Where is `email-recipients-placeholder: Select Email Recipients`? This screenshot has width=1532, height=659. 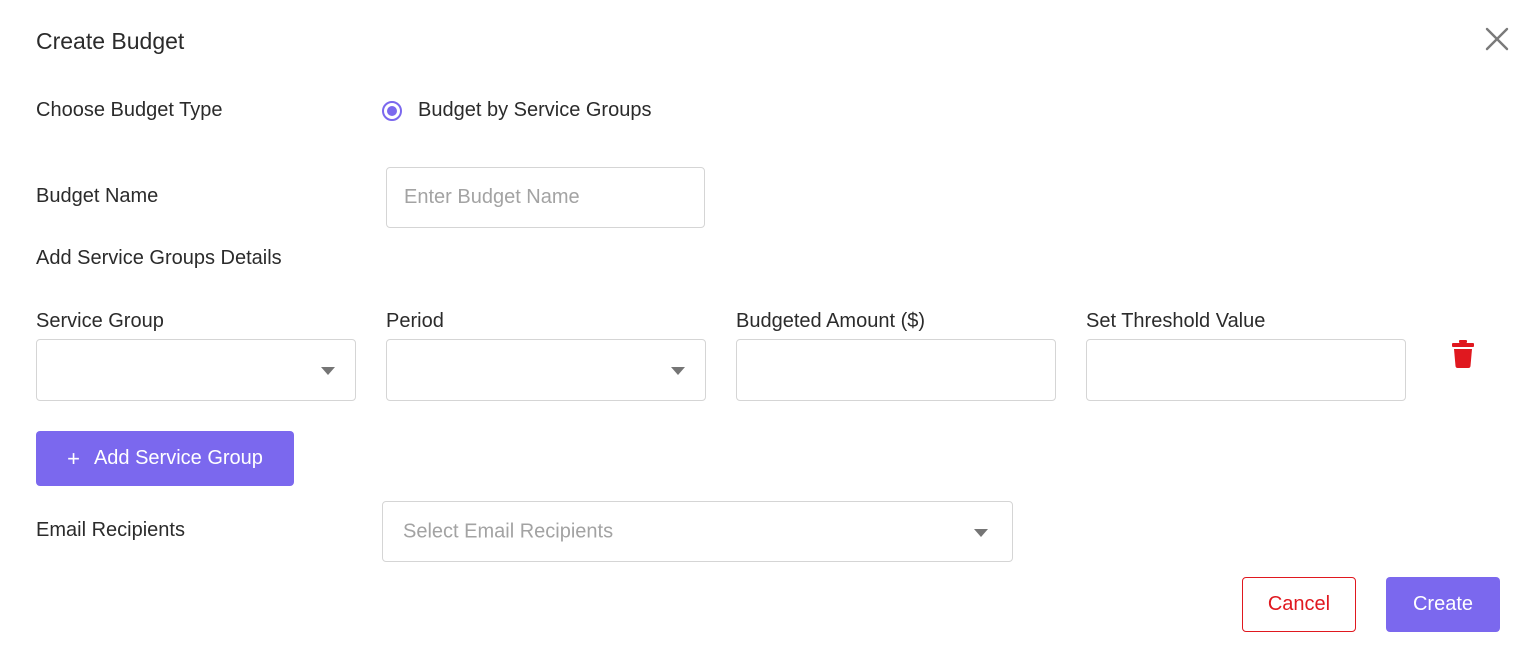
email-recipients-placeholder: Select Email Recipients is located at coordinates (508, 531).